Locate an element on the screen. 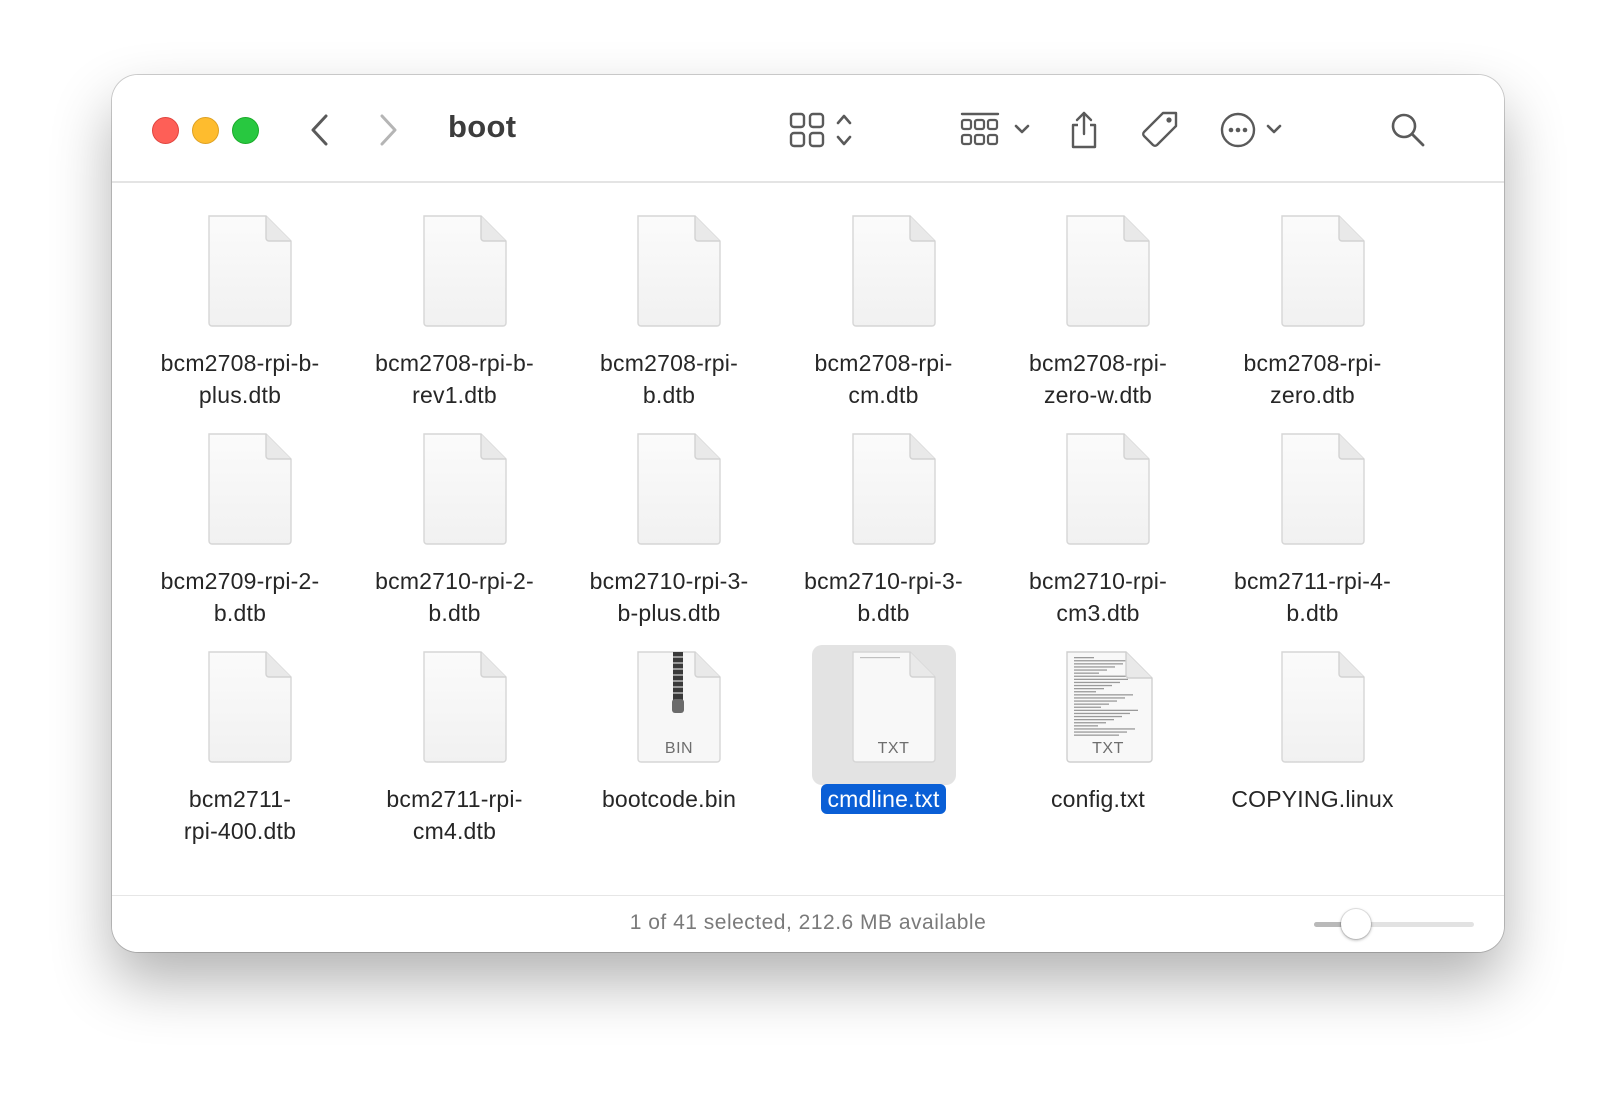 This screenshot has height=1096, width=1610. zoom-button is located at coordinates (245, 130).